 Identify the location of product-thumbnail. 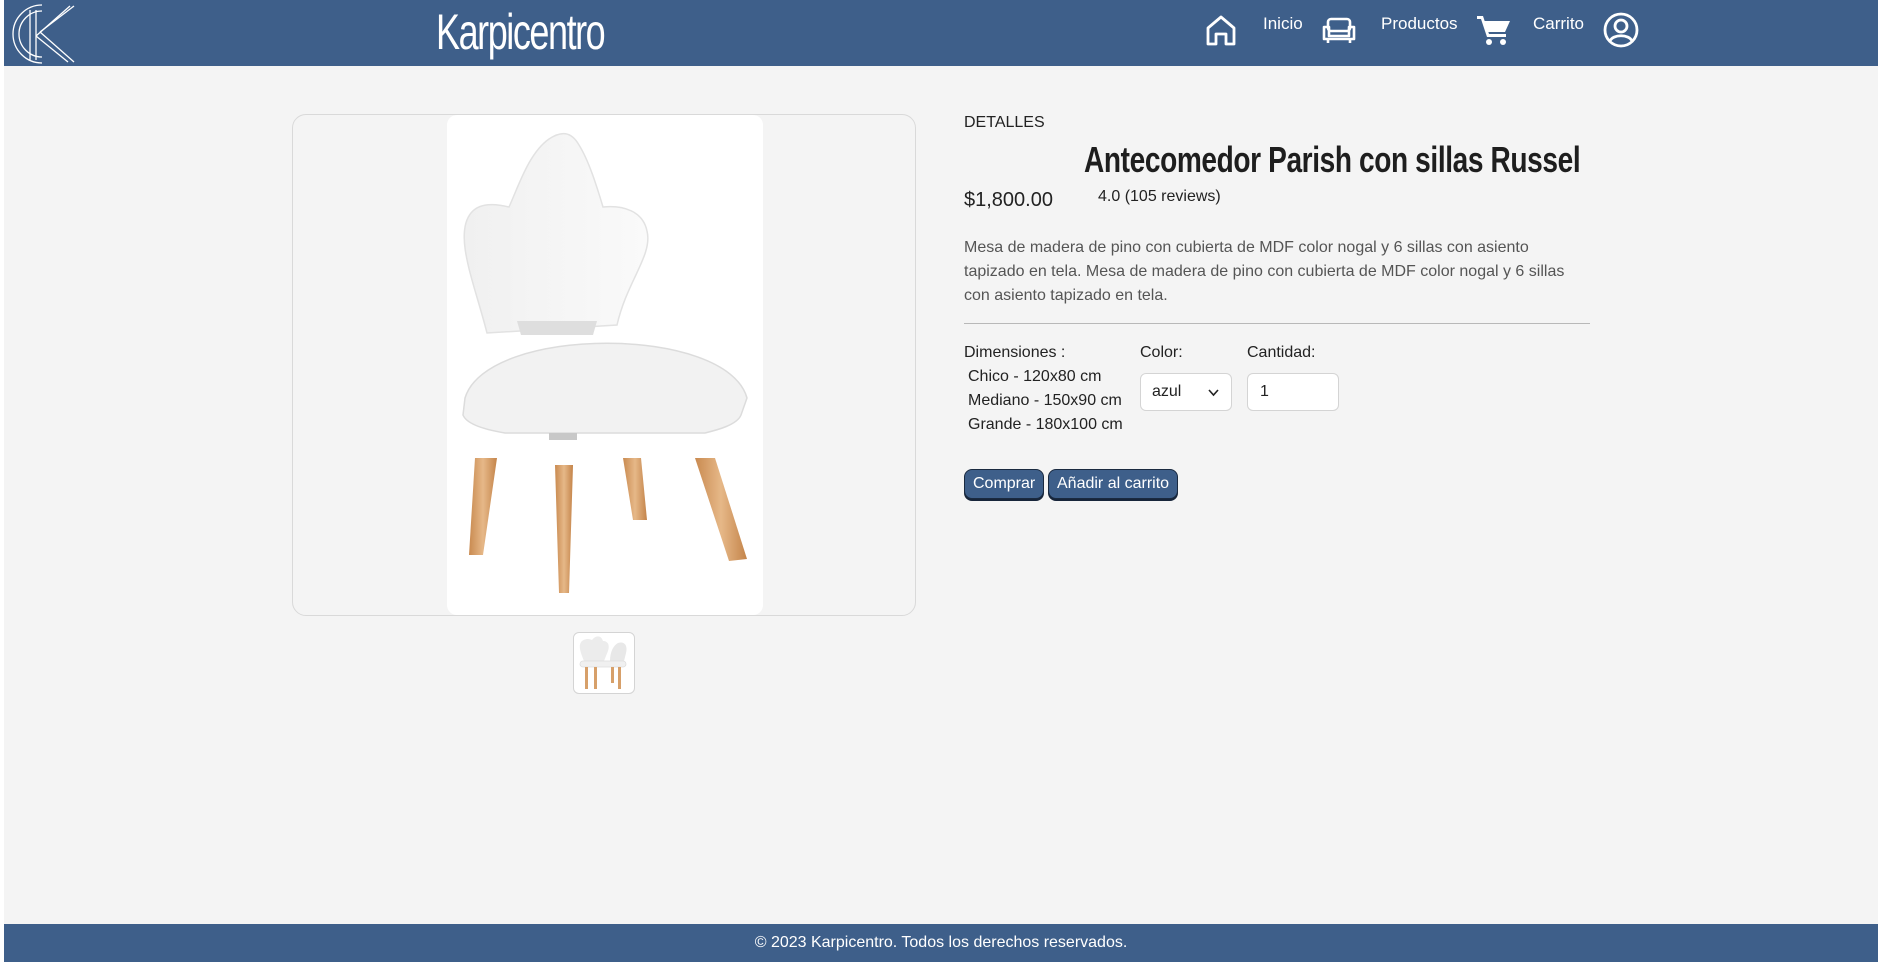
(604, 663).